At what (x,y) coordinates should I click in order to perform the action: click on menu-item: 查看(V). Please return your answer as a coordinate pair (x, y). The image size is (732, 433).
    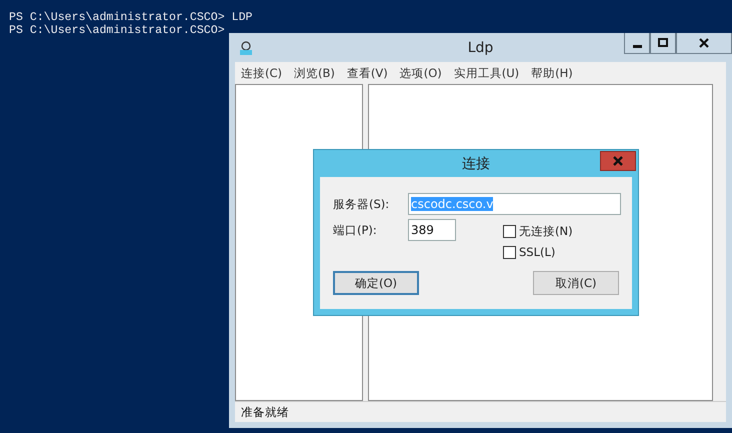
    Looking at the image, I should click on (367, 73).